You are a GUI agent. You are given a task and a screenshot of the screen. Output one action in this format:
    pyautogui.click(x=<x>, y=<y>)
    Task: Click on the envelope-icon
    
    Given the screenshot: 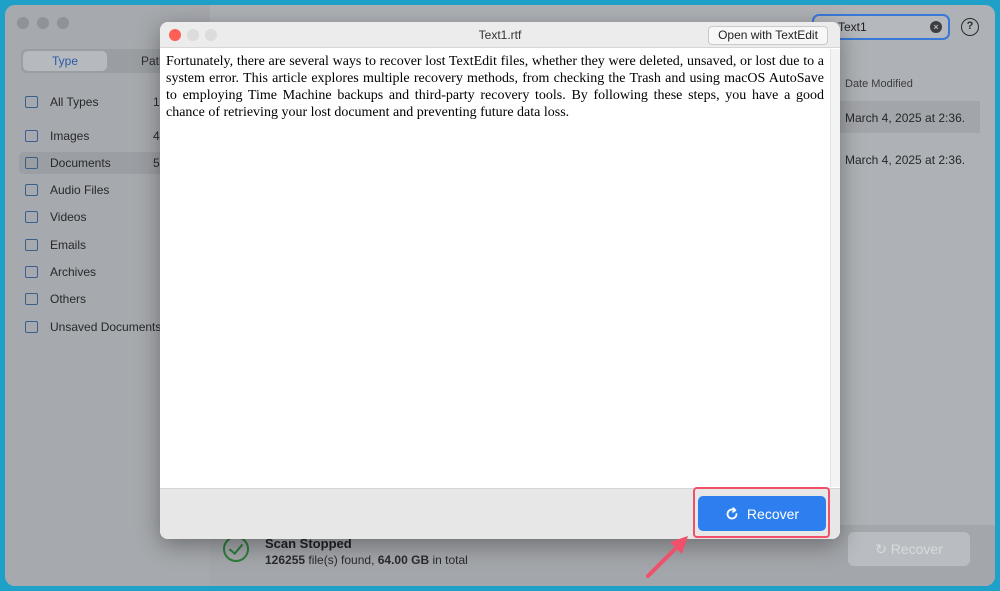 What is the action you would take?
    pyautogui.click(x=31, y=245)
    